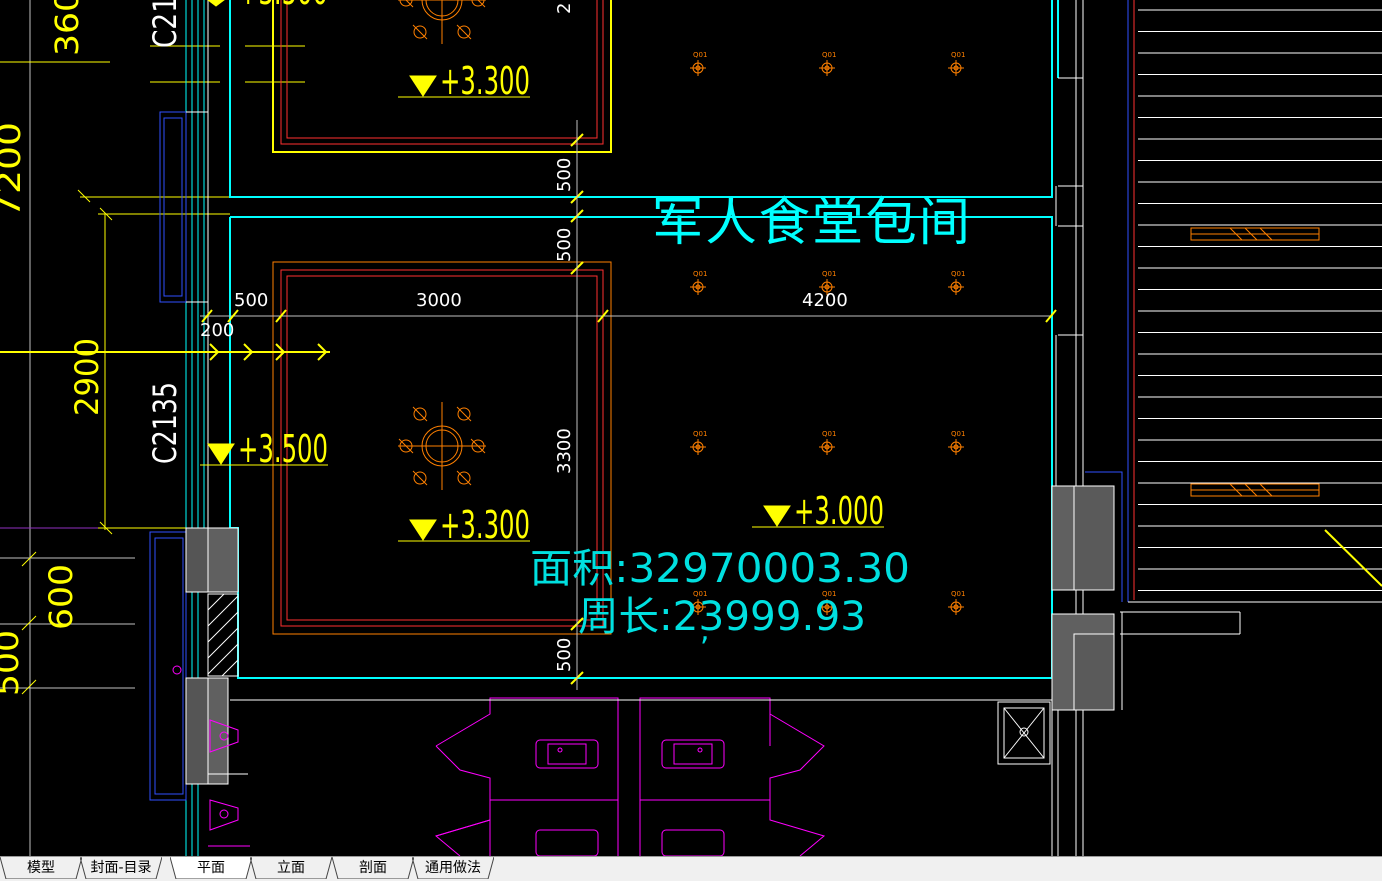 The height and width of the screenshot is (881, 1382). Describe the element at coordinates (825, 300) in the screenshot. I see `dimension-4200: 4200` at that location.